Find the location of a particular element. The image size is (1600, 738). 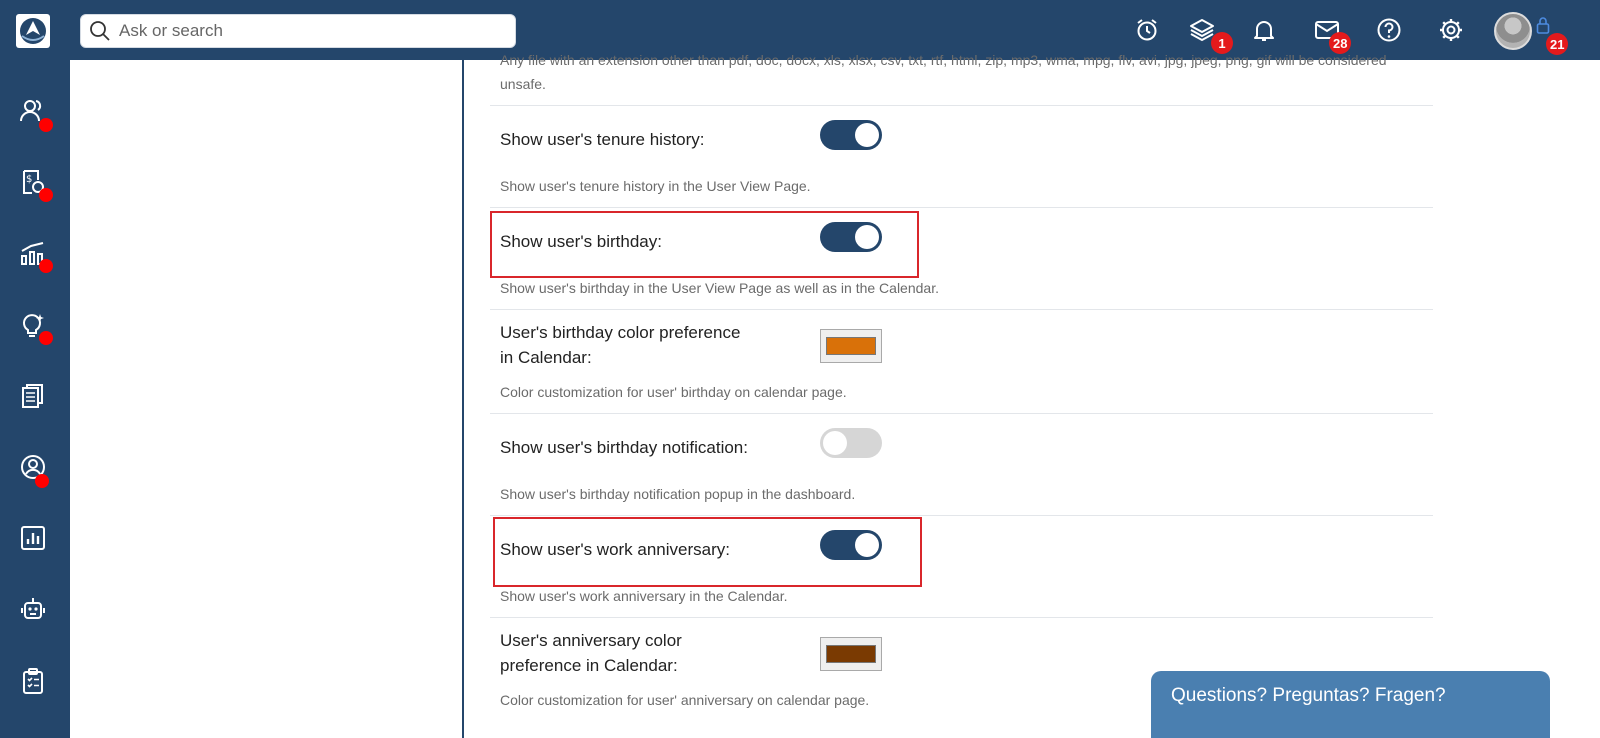

work-anniversary-toggle is located at coordinates (851, 545).